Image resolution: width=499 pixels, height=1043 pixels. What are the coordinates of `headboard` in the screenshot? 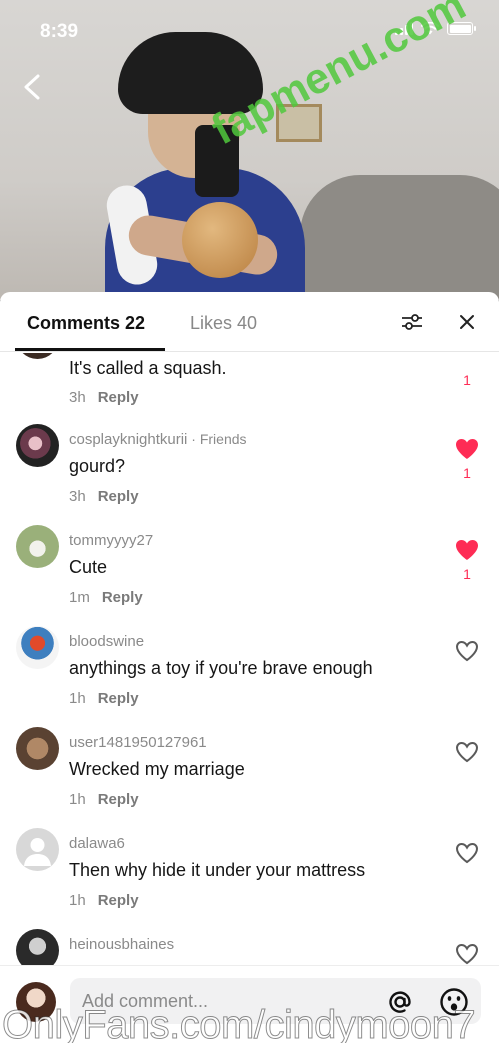 It's located at (399, 237).